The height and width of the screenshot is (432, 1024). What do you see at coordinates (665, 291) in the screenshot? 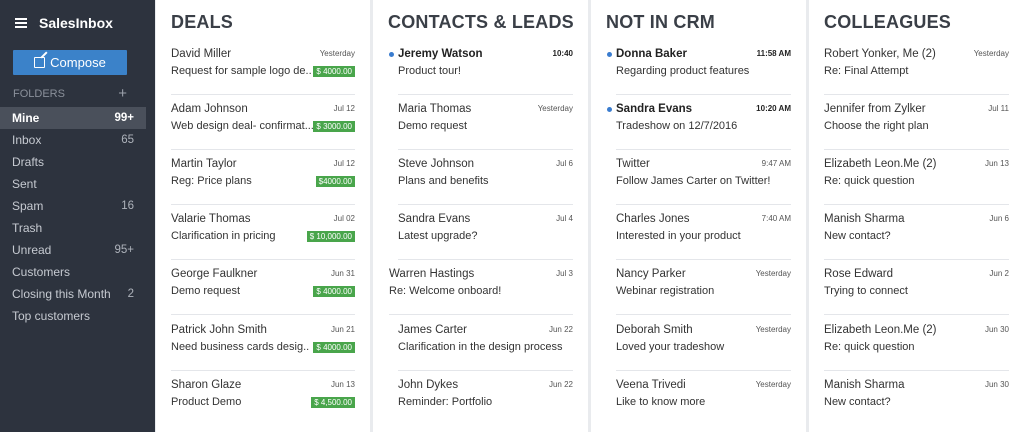
I see `message-subject: Webinar registration` at bounding box center [665, 291].